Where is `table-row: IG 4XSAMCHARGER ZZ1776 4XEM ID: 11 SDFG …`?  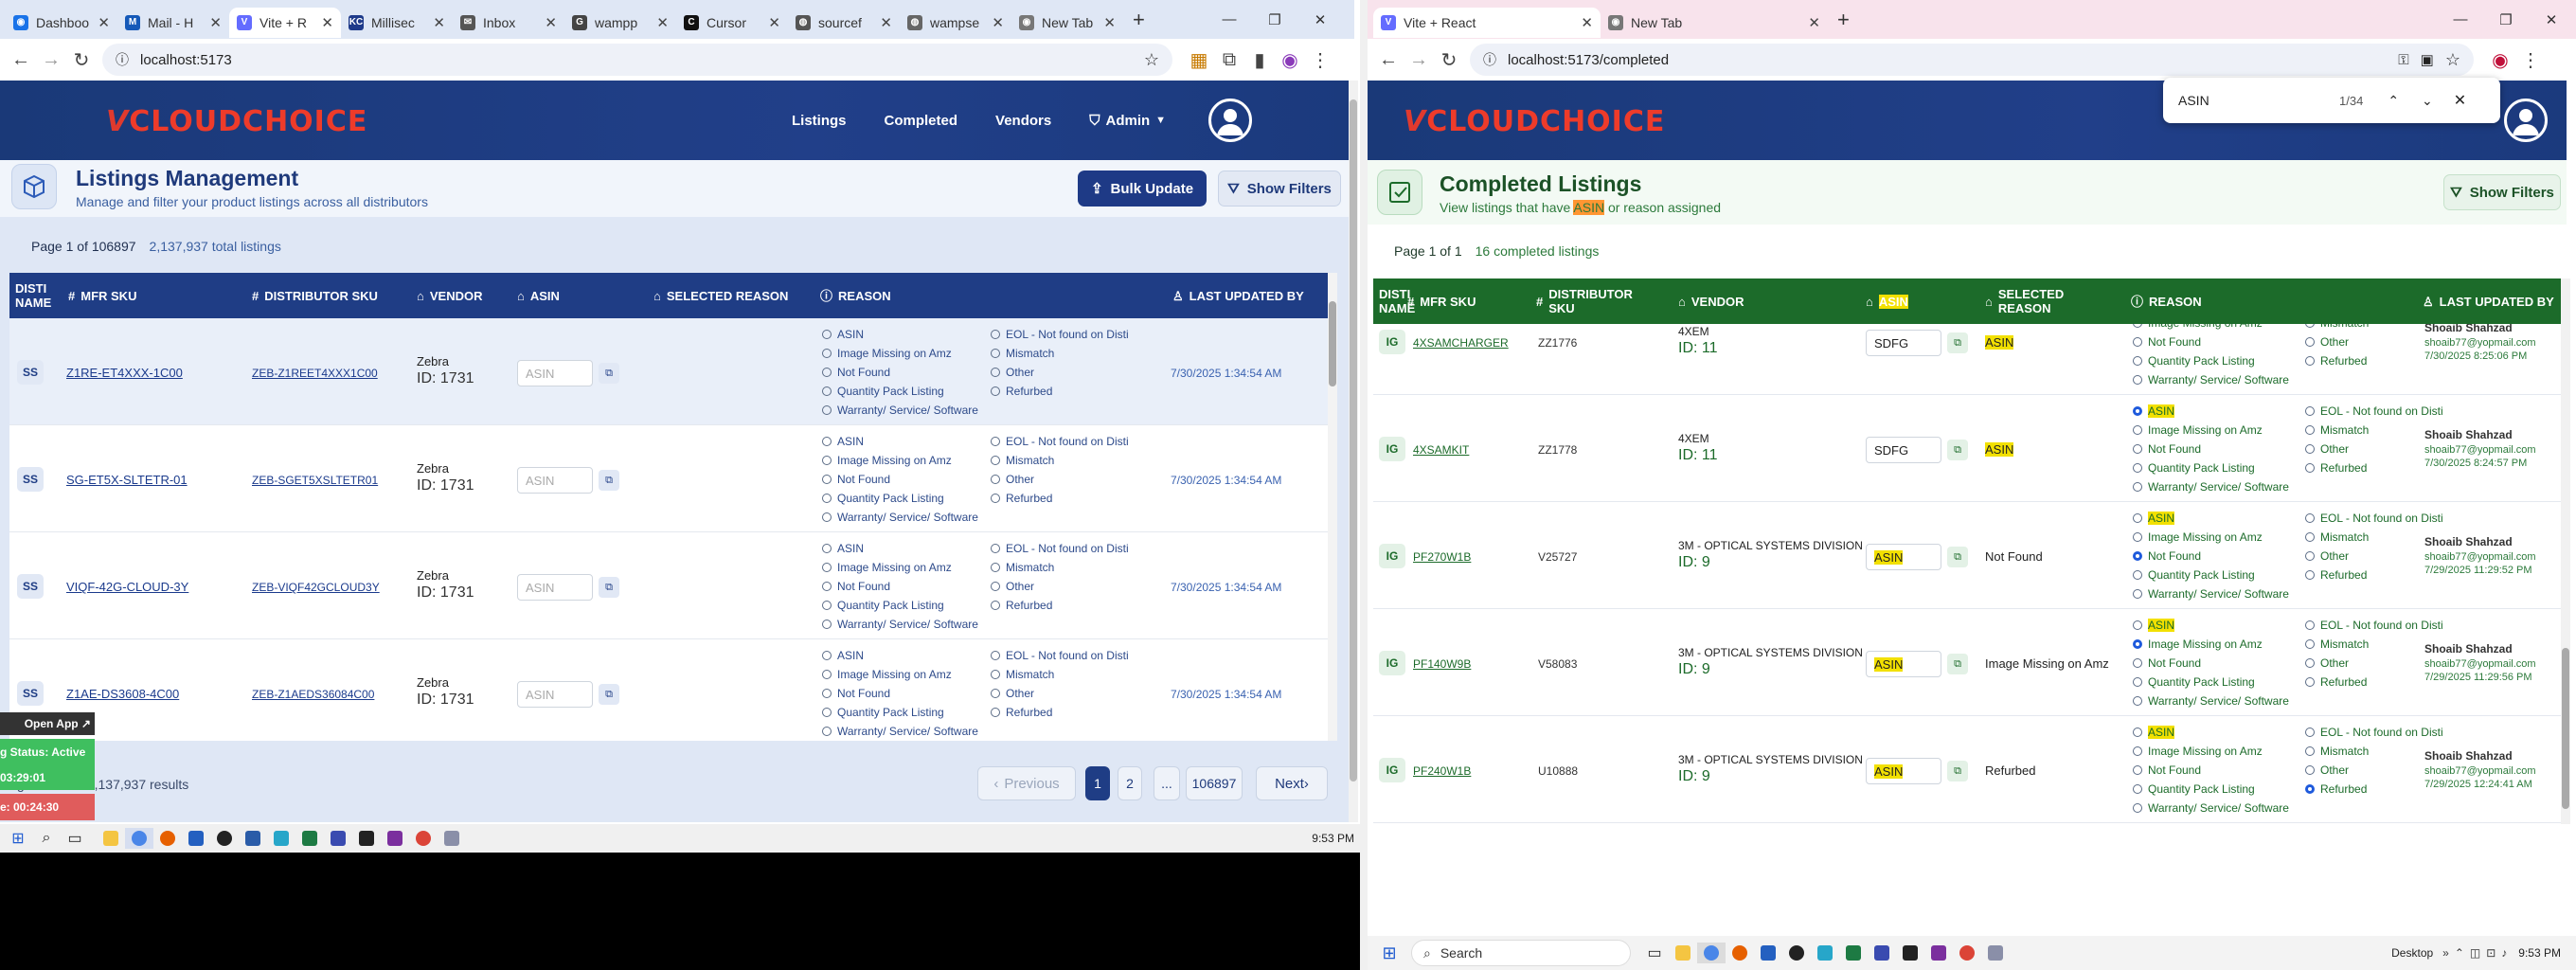
table-row: IG 4XSAMCHARGER ZZ1776 4XEM ID: 11 SDFG … is located at coordinates (1967, 359).